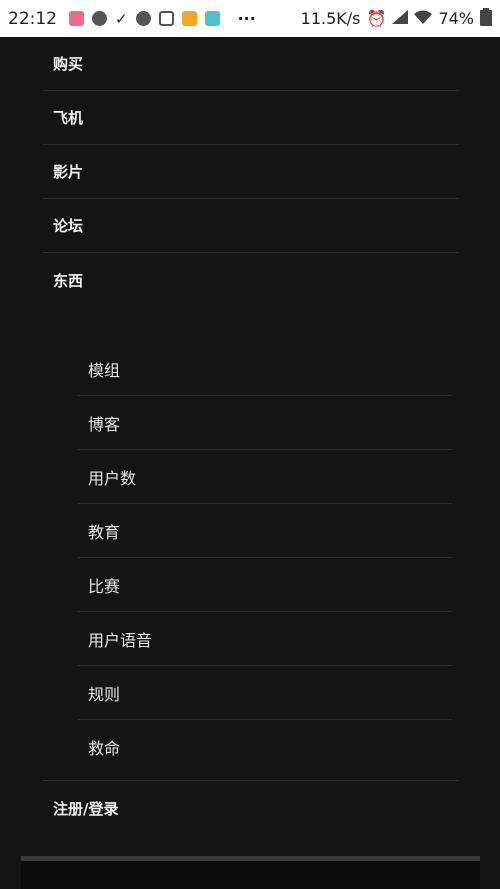 This screenshot has width=500, height=889. I want to click on menu-item-buy: 购买, so click(251, 64).